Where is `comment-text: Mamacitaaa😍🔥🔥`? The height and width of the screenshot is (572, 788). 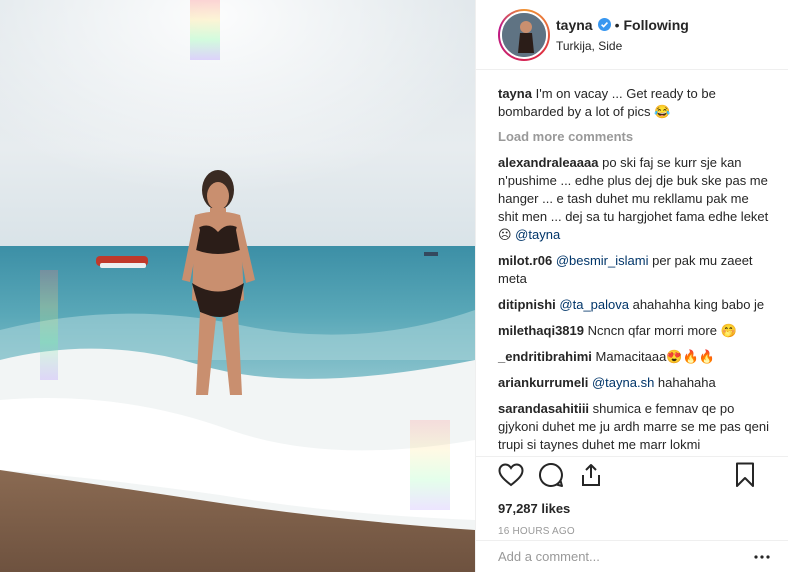 comment-text: Mamacitaaa😍🔥🔥 is located at coordinates (655, 356).